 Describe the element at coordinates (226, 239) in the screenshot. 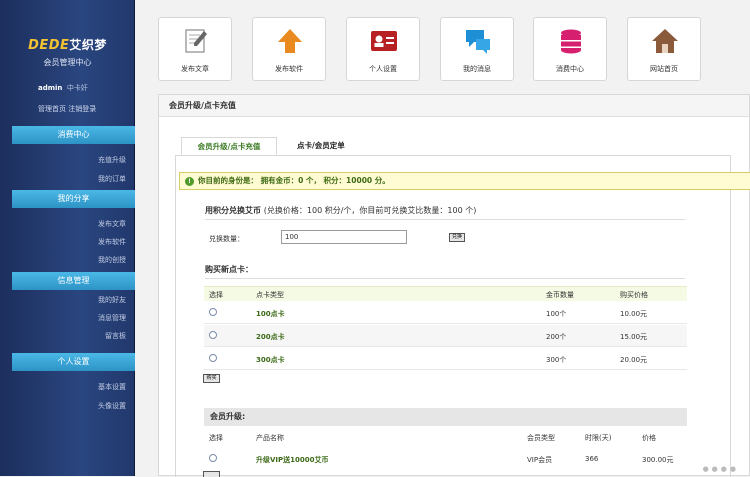

I see `exchange-quantity-label: 兑换数量：` at that location.